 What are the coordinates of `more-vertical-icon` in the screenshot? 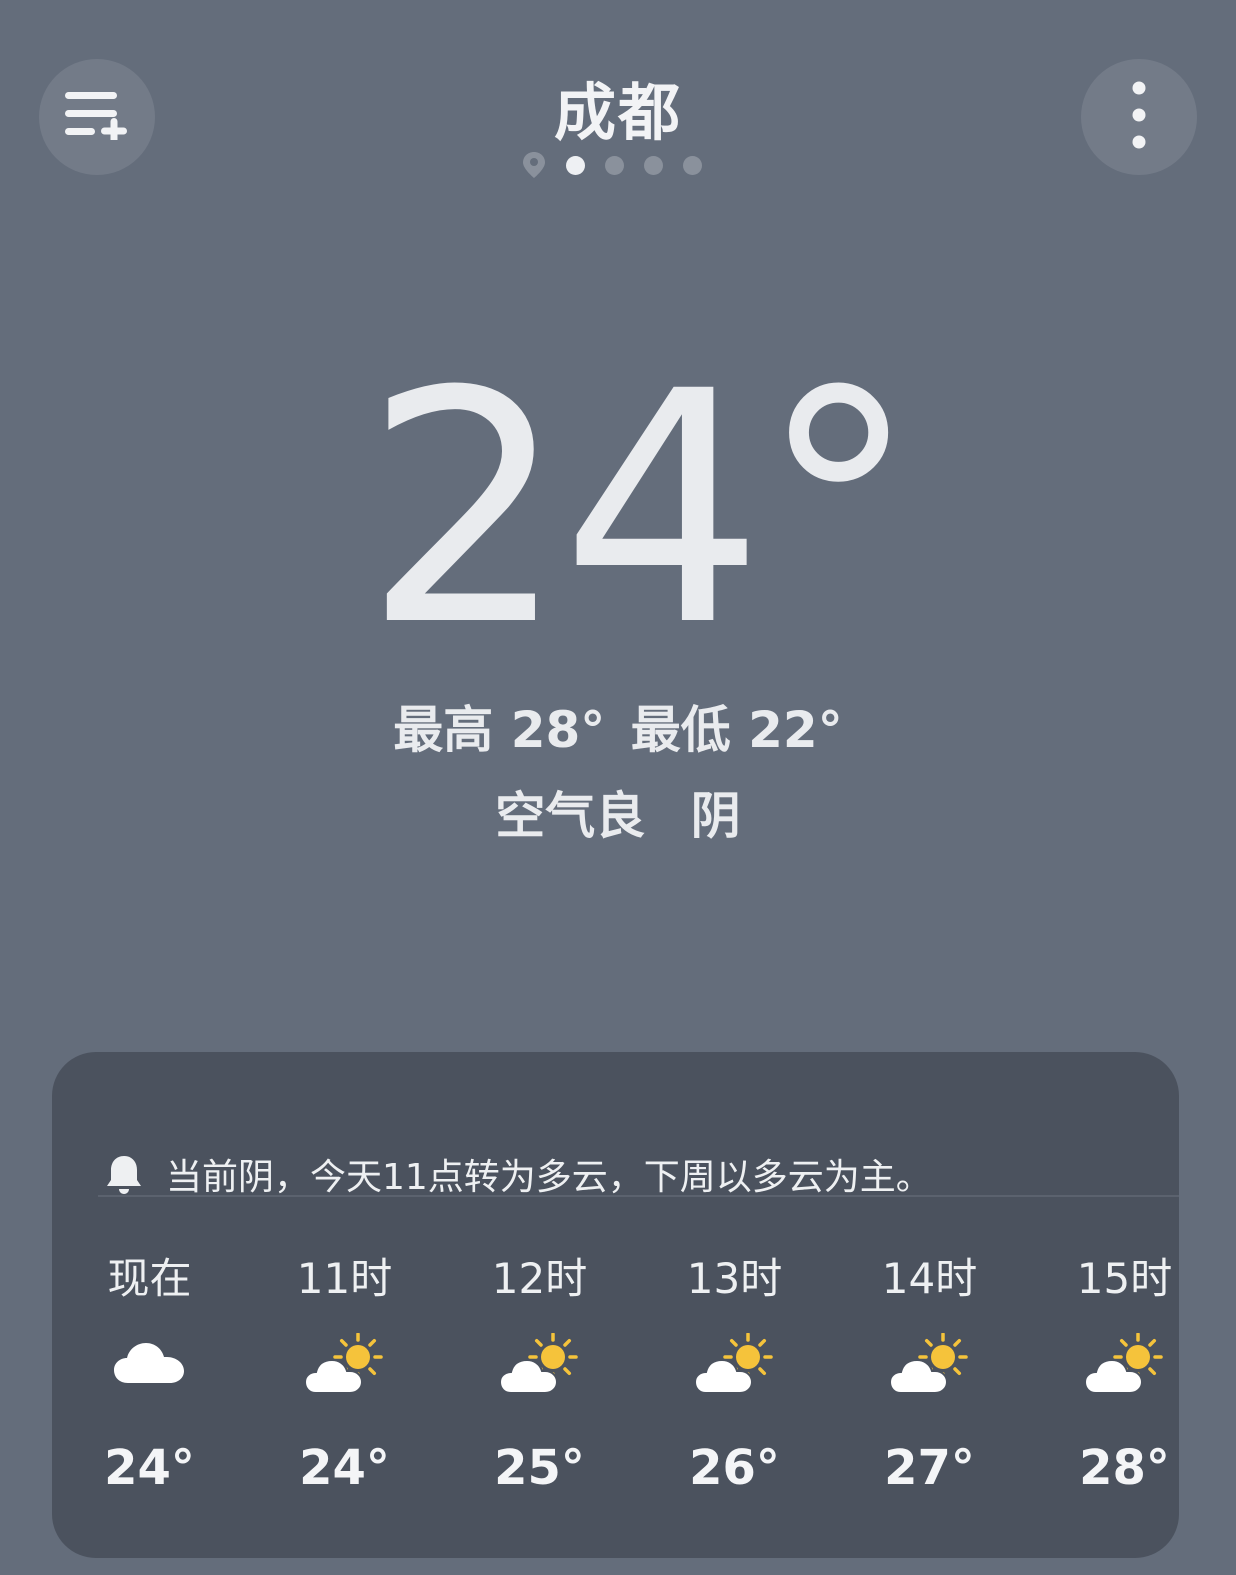 It's located at (1139, 117).